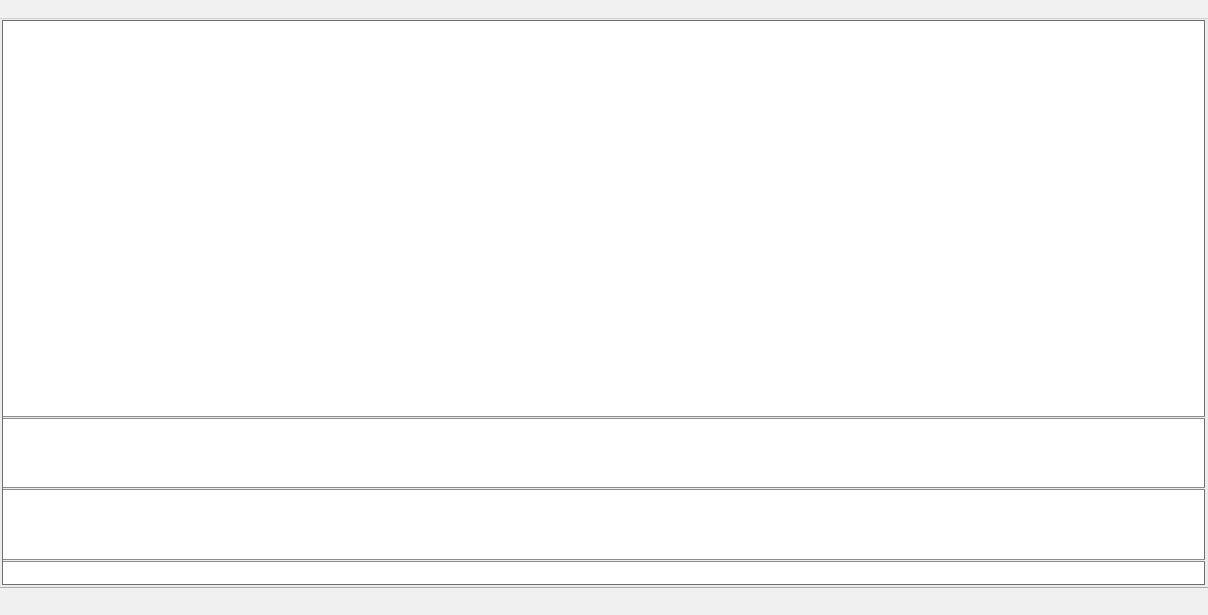  I want to click on pane-divider-rsi, so click(604, 488).